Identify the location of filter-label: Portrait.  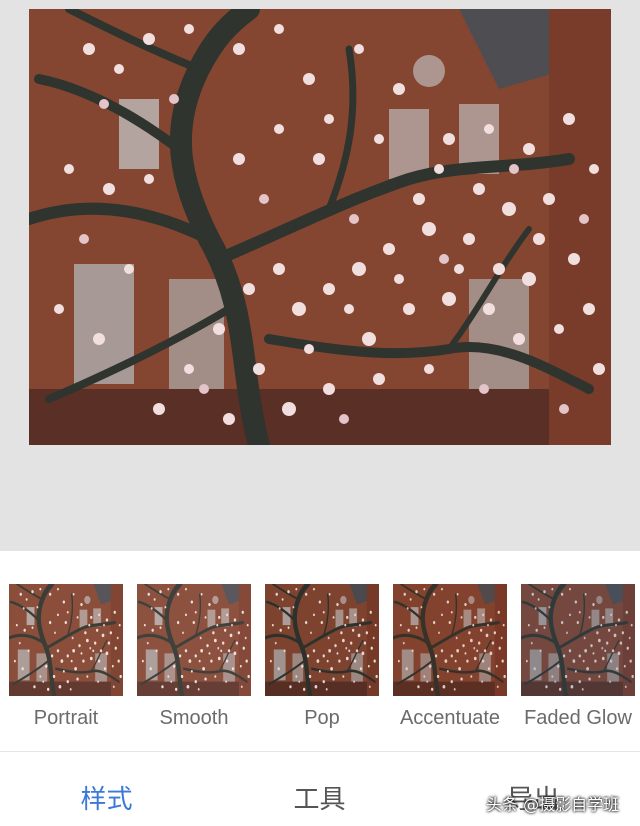
(66, 718).